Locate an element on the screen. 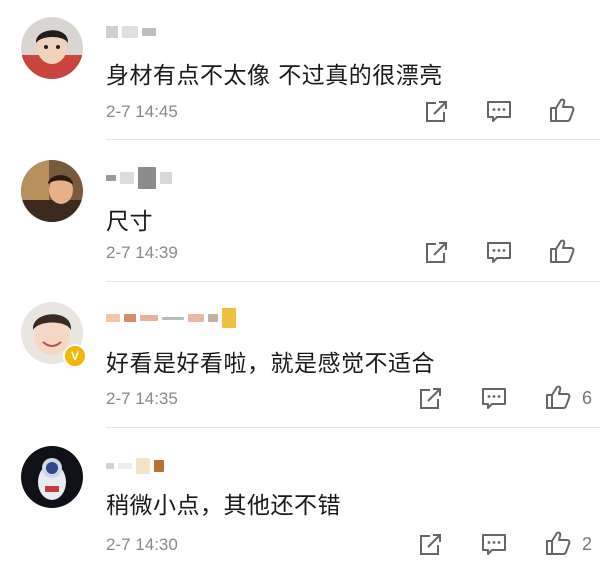  comment-text: 好看是好看啦，就是感觉不适合 is located at coordinates (270, 364).